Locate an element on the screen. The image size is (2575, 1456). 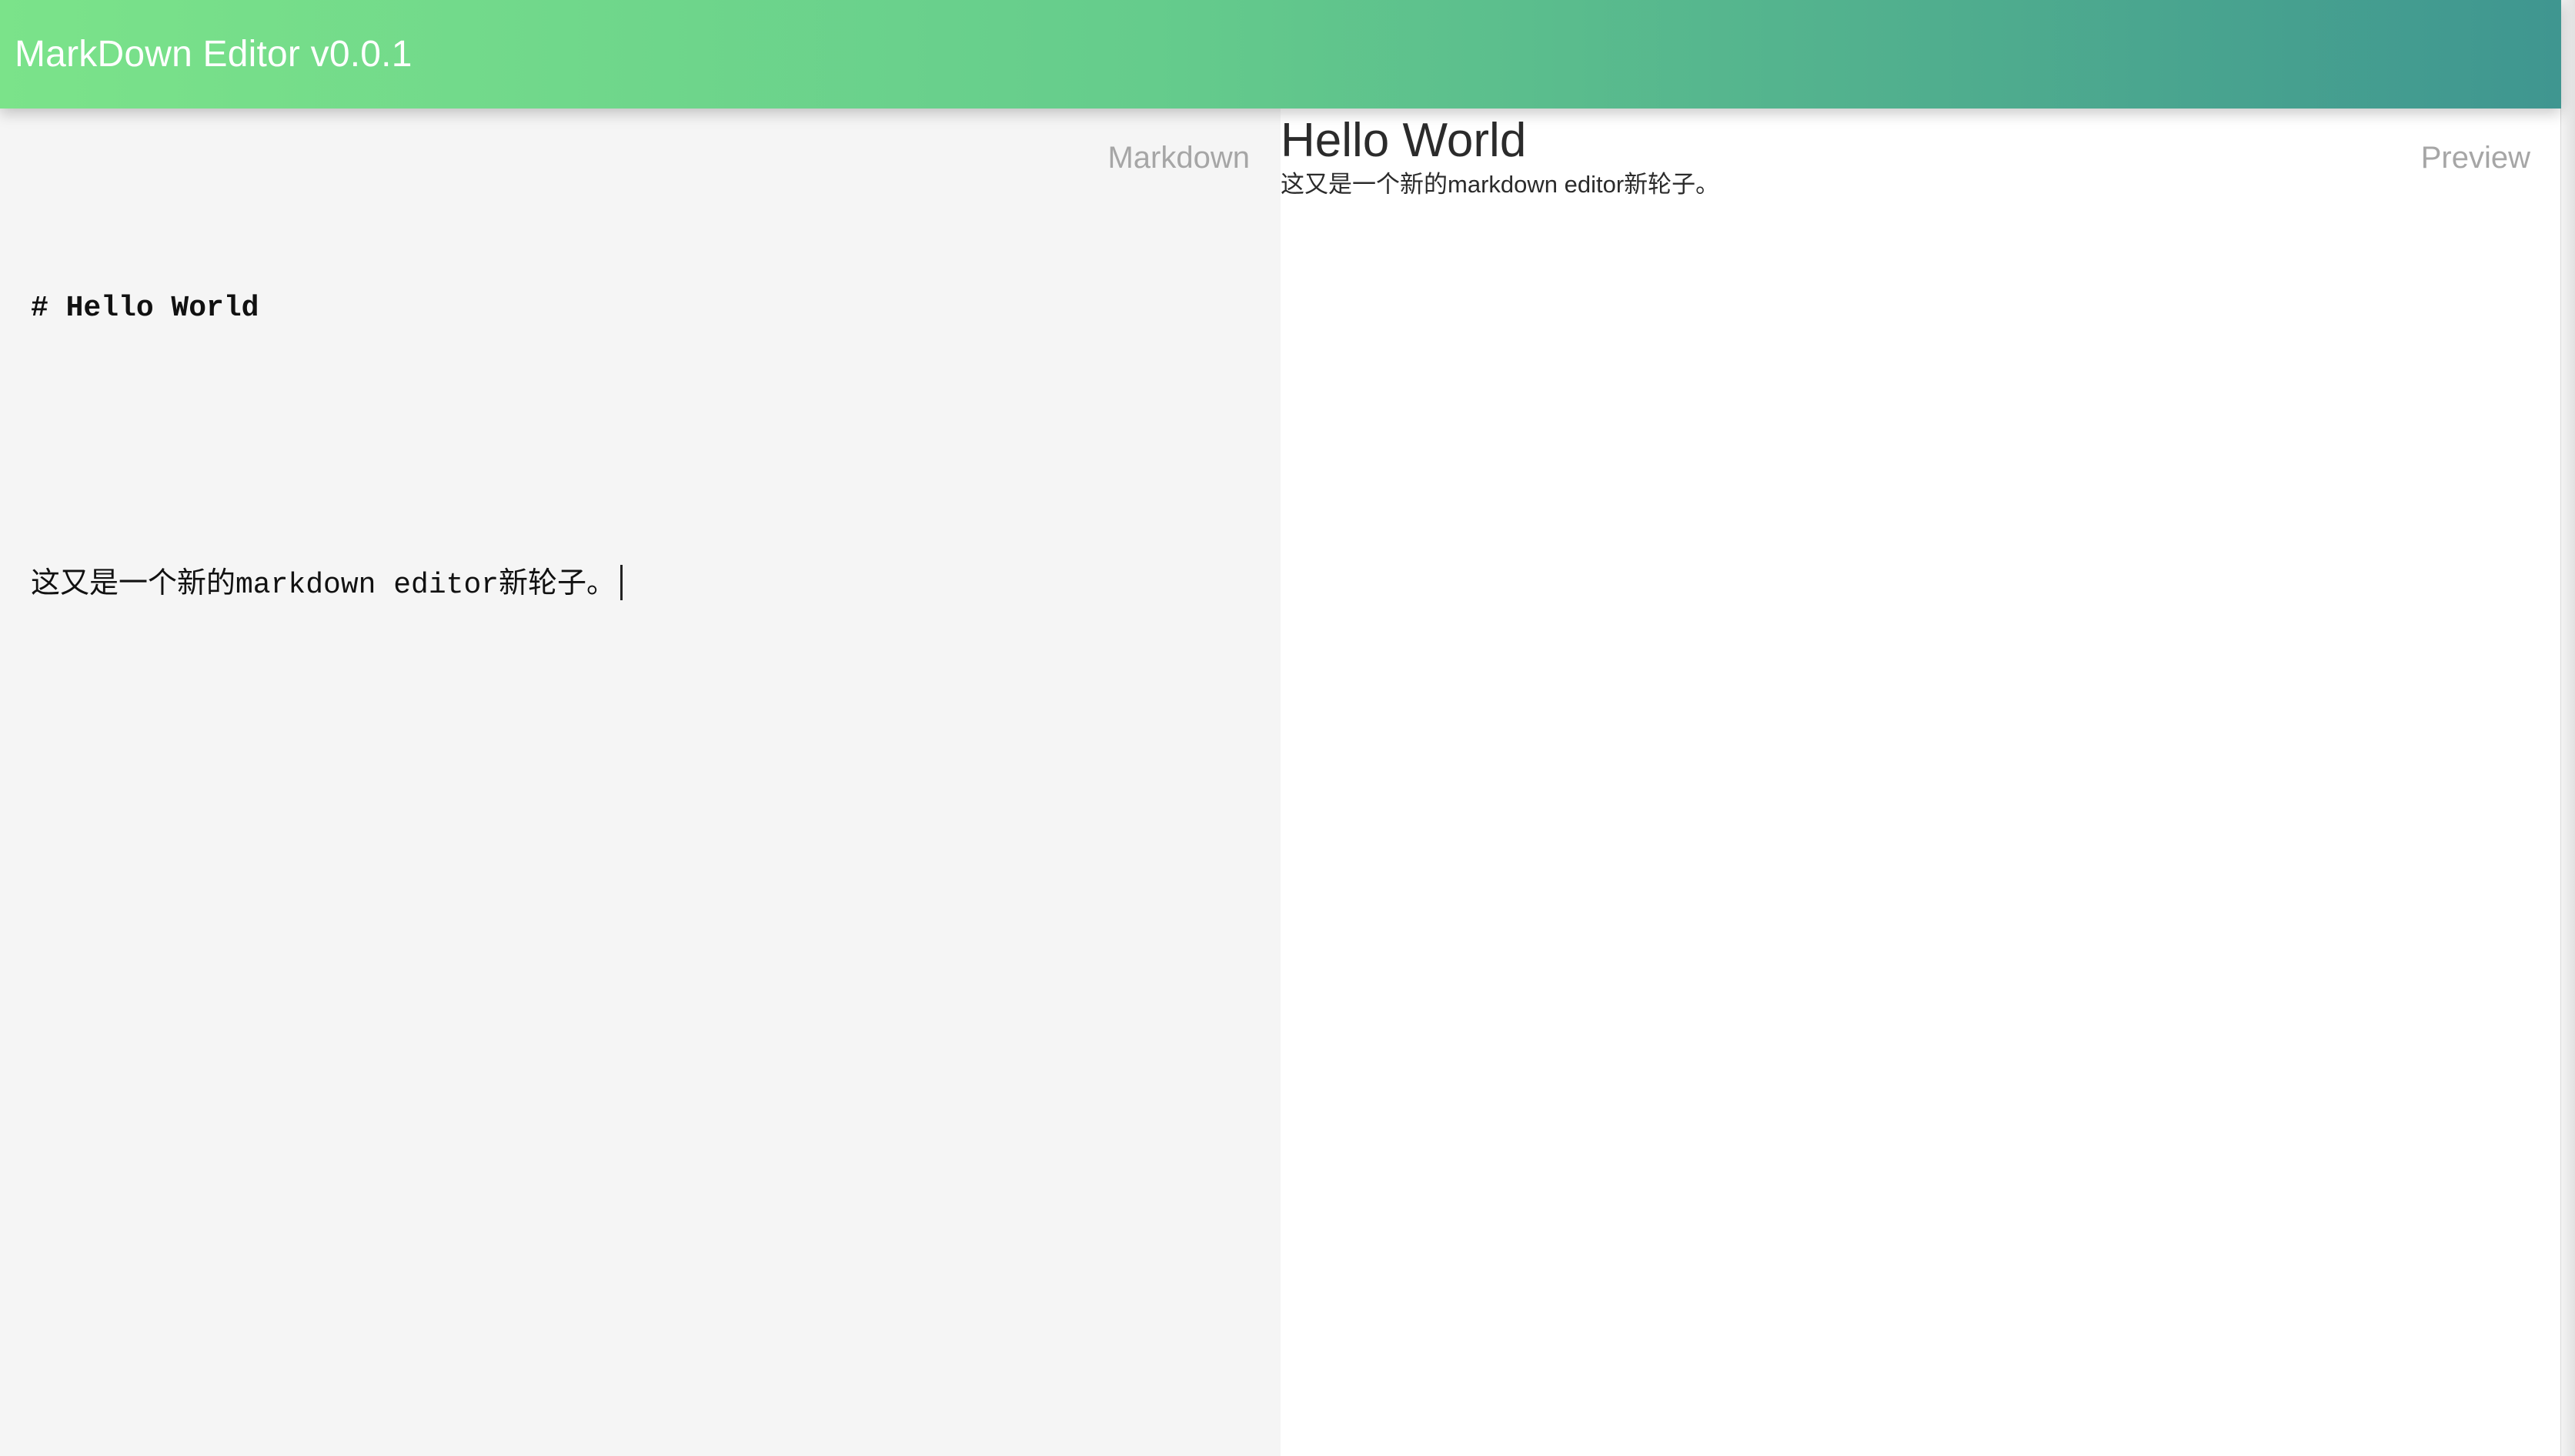
app-header: MarkDown Editor v0.0.1 is located at coordinates (1280, 55).